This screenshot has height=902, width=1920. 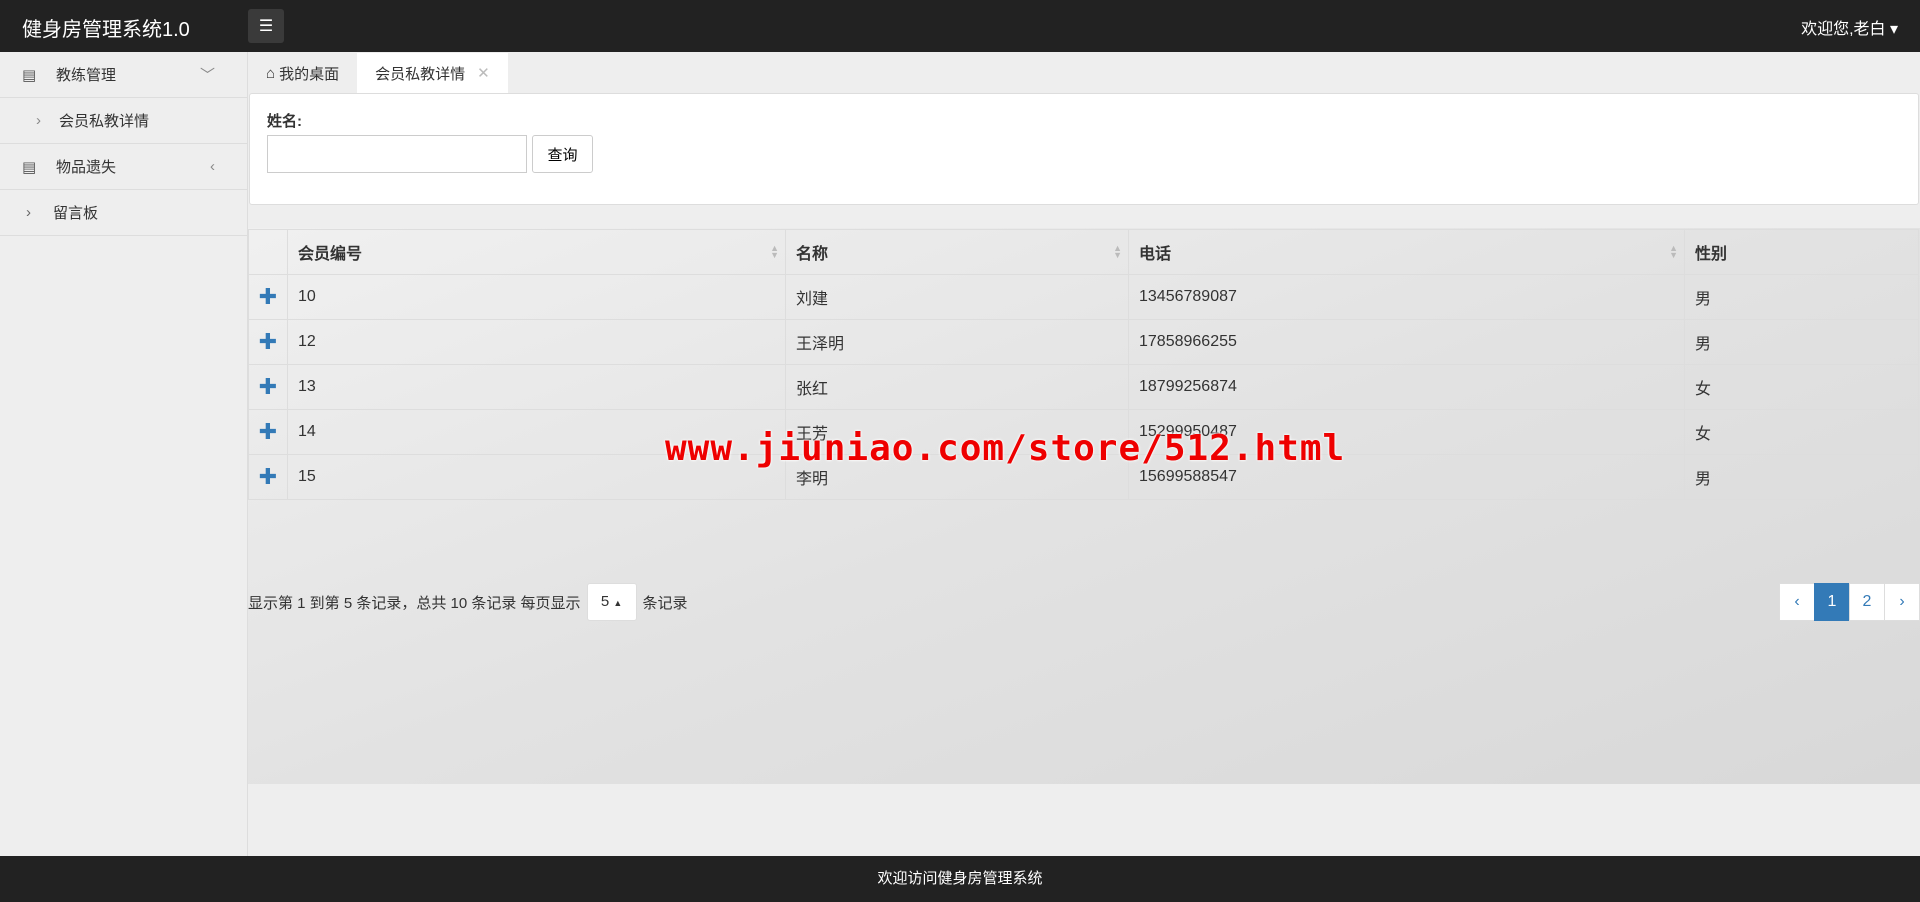 What do you see at coordinates (124, 454) in the screenshot?
I see `sidebar: ▤ 教练管理 ﹀ › 会员私教详情 ▤ 物品遗失 ‹ › 留言板` at bounding box center [124, 454].